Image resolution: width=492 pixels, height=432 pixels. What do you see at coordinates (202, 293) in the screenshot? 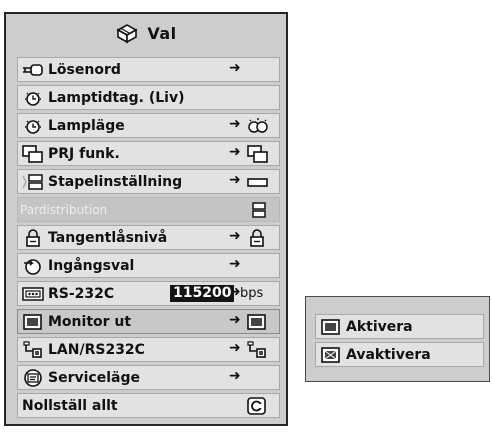
I see `baud-rate-value: 115200` at bounding box center [202, 293].